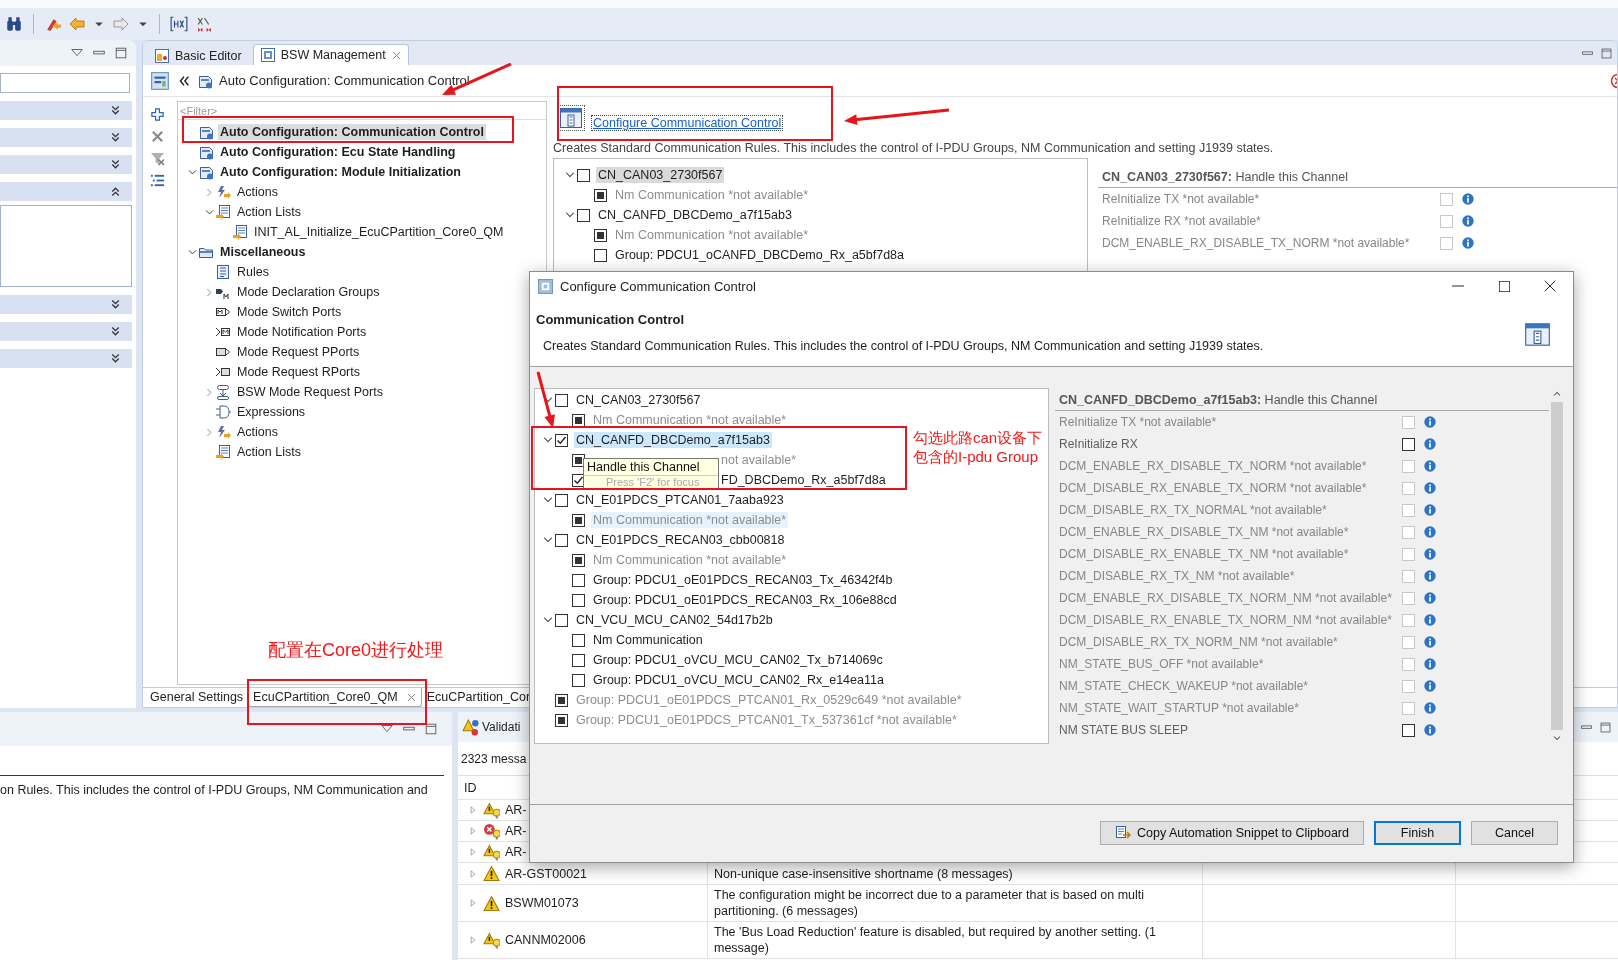 This screenshot has width=1618, height=960. I want to click on description-text: Creates Standard Communication Rules. This includes the control of I-PDU Groups, NM Communication and setting J1939 states., so click(914, 148).